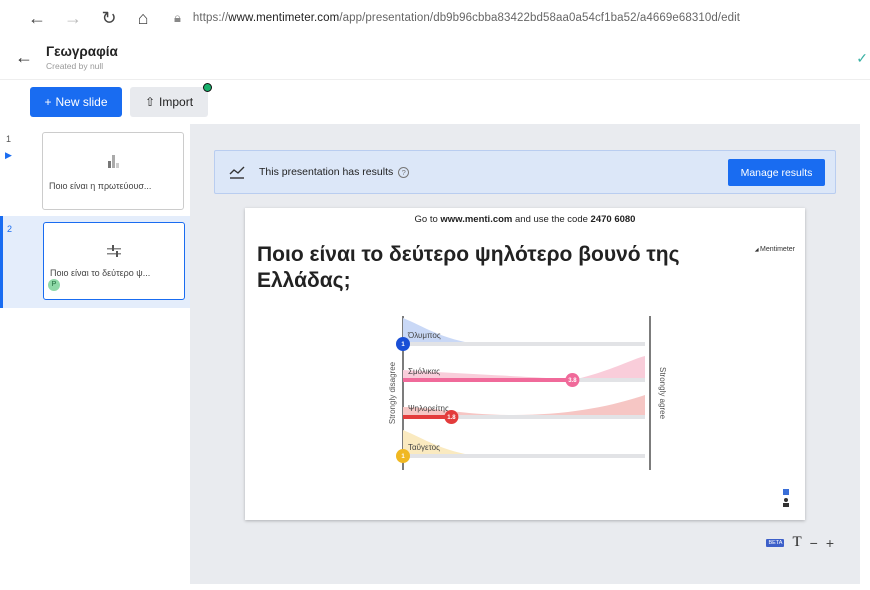 This screenshot has width=870, height=590. I want to click on app-header: ← Γεωγραφία Created by null ✓, so click(435, 58).